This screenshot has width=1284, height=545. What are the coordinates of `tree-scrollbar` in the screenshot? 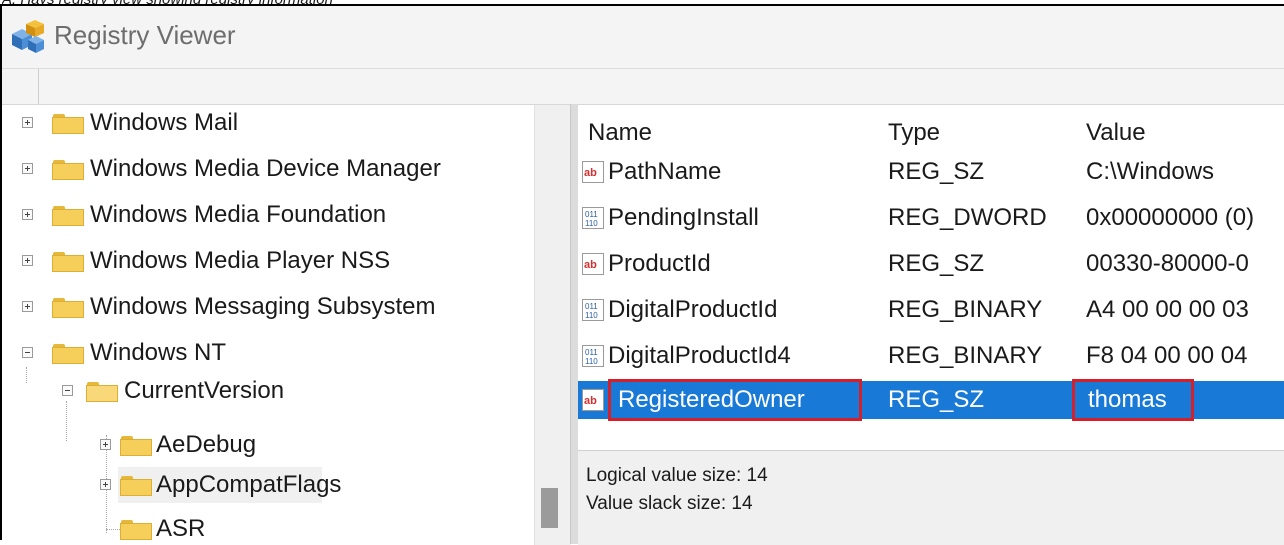 It's located at (552, 324).